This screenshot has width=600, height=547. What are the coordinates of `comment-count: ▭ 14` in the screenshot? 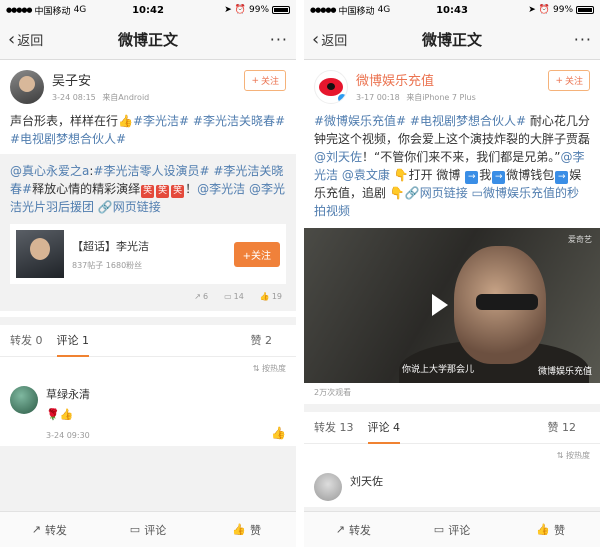 It's located at (234, 296).